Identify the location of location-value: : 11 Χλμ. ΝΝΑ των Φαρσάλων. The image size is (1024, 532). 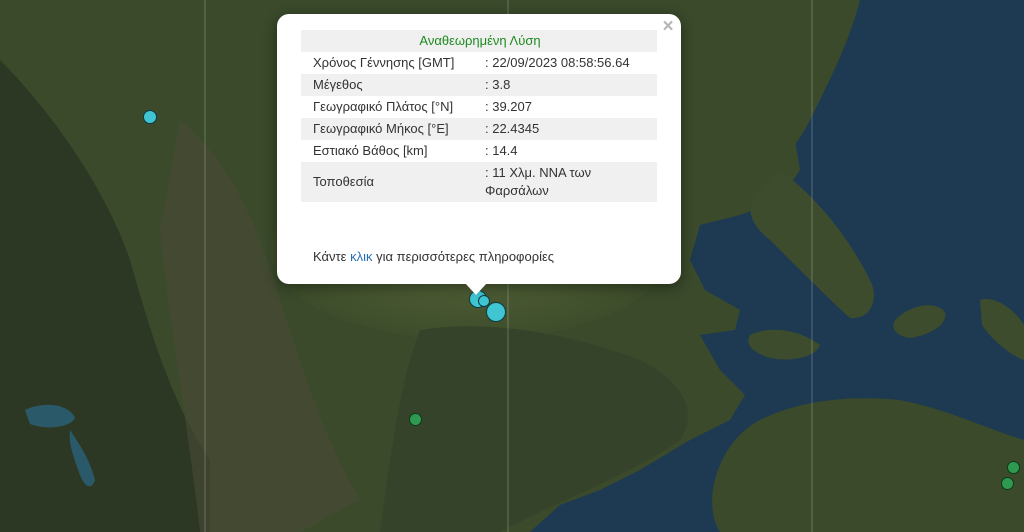
(565, 182).